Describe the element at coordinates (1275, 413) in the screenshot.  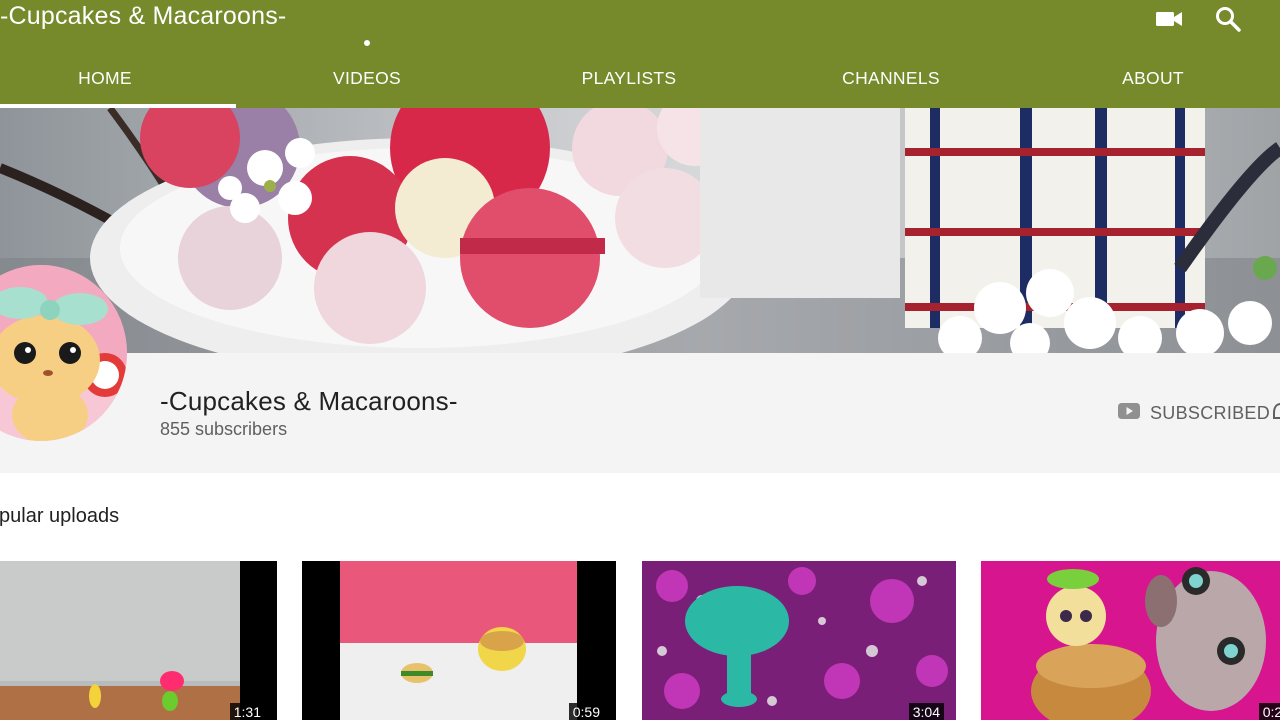
I see `notification-bell-icon` at that location.